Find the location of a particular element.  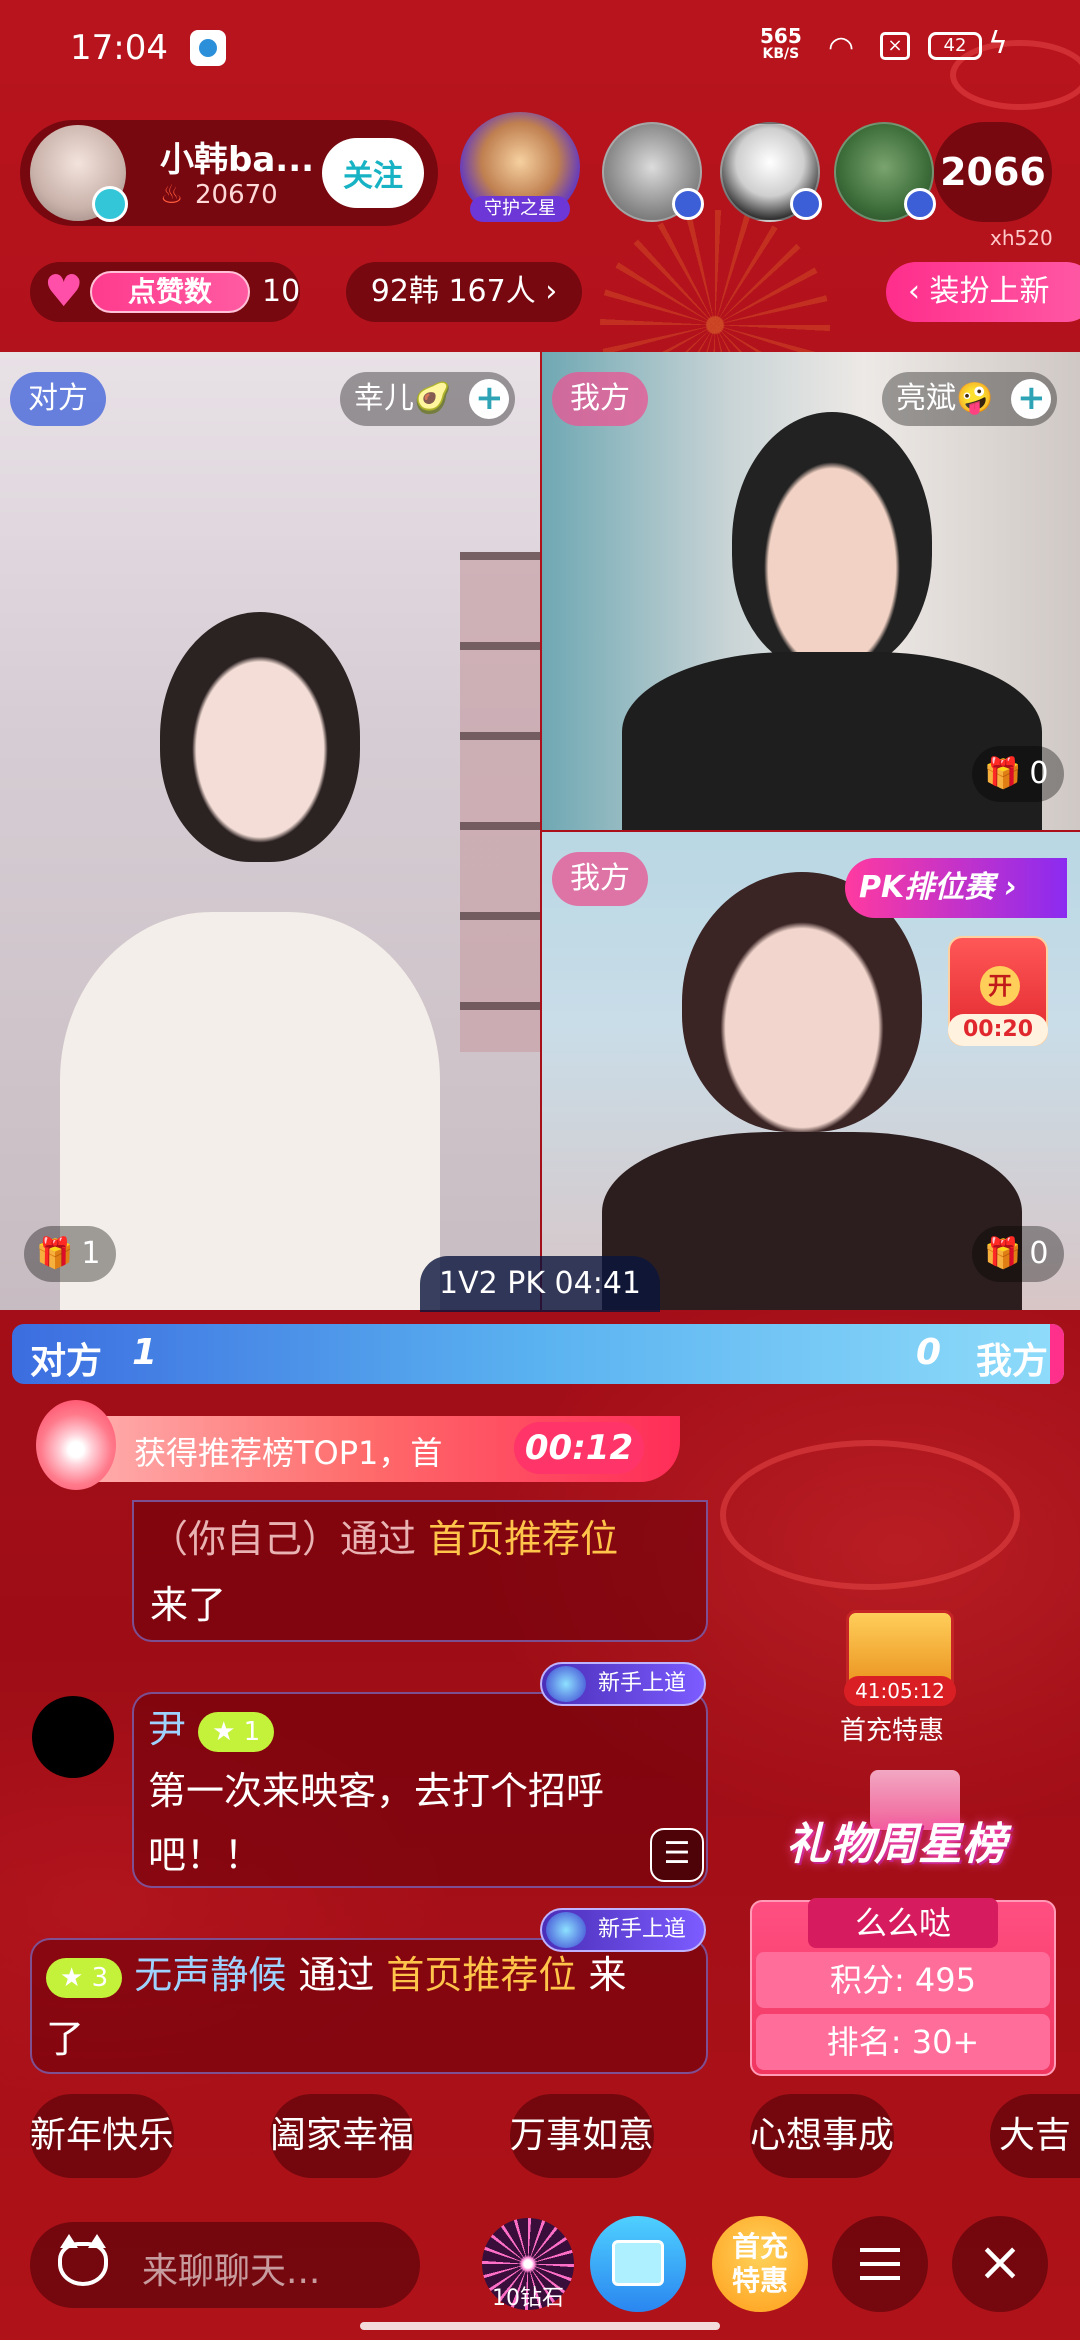

quick-phrase: 万事如意 is located at coordinates (582, 2136).